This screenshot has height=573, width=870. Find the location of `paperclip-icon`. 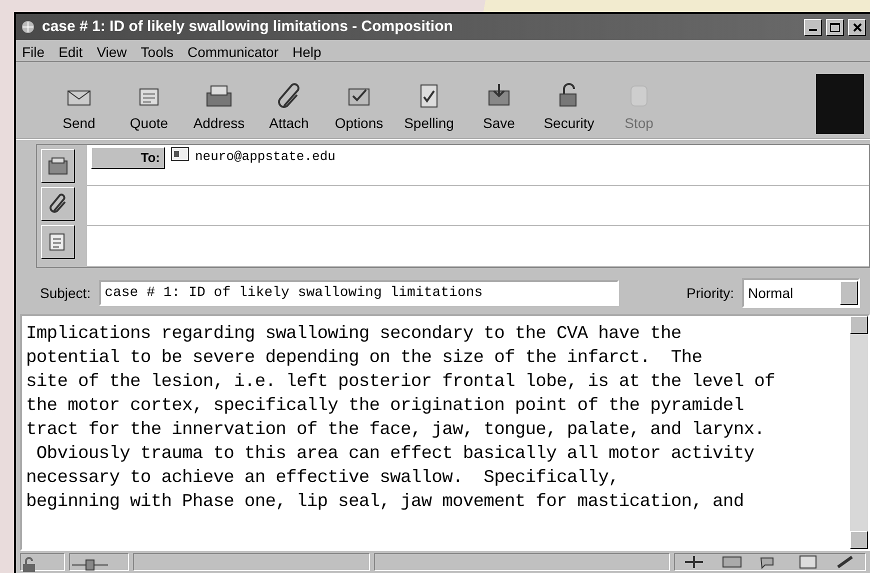

paperclip-icon is located at coordinates (58, 204).